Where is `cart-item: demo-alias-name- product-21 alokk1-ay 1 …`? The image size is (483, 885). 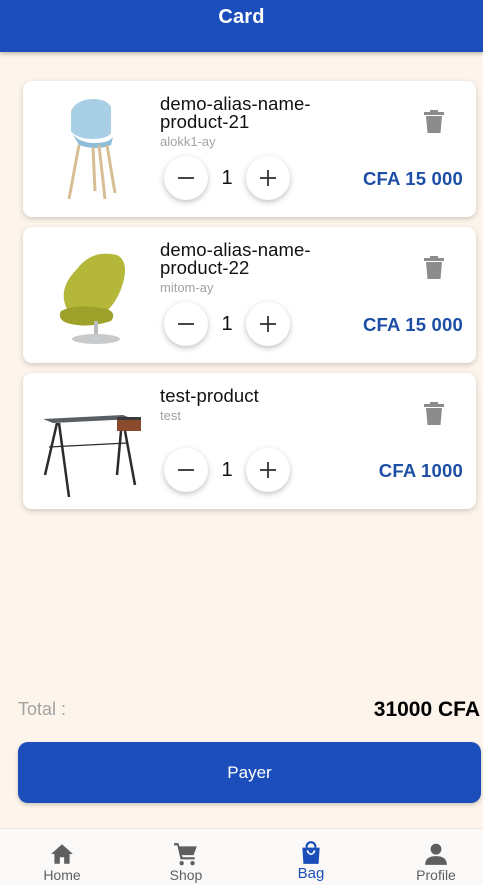 cart-item: demo-alias-name- product-21 alokk1-ay 1 … is located at coordinates (249, 149).